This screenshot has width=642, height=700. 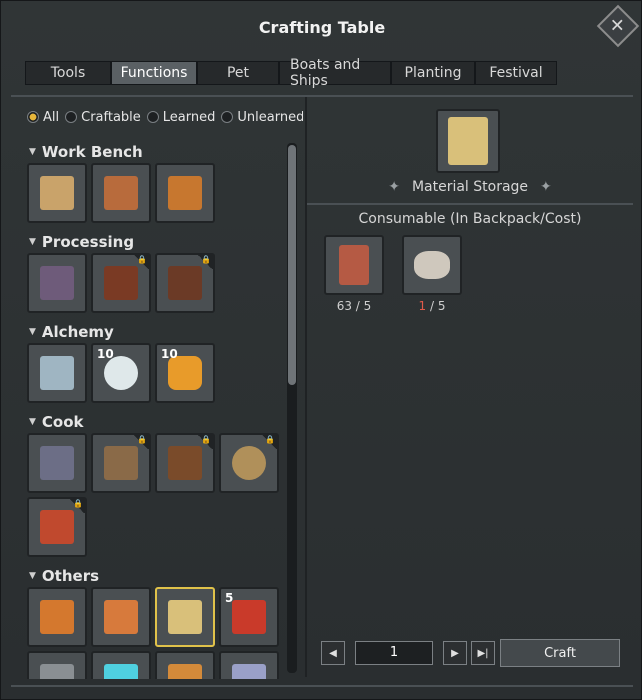 What do you see at coordinates (394, 653) in the screenshot?
I see `quantity-input: 1` at bounding box center [394, 653].